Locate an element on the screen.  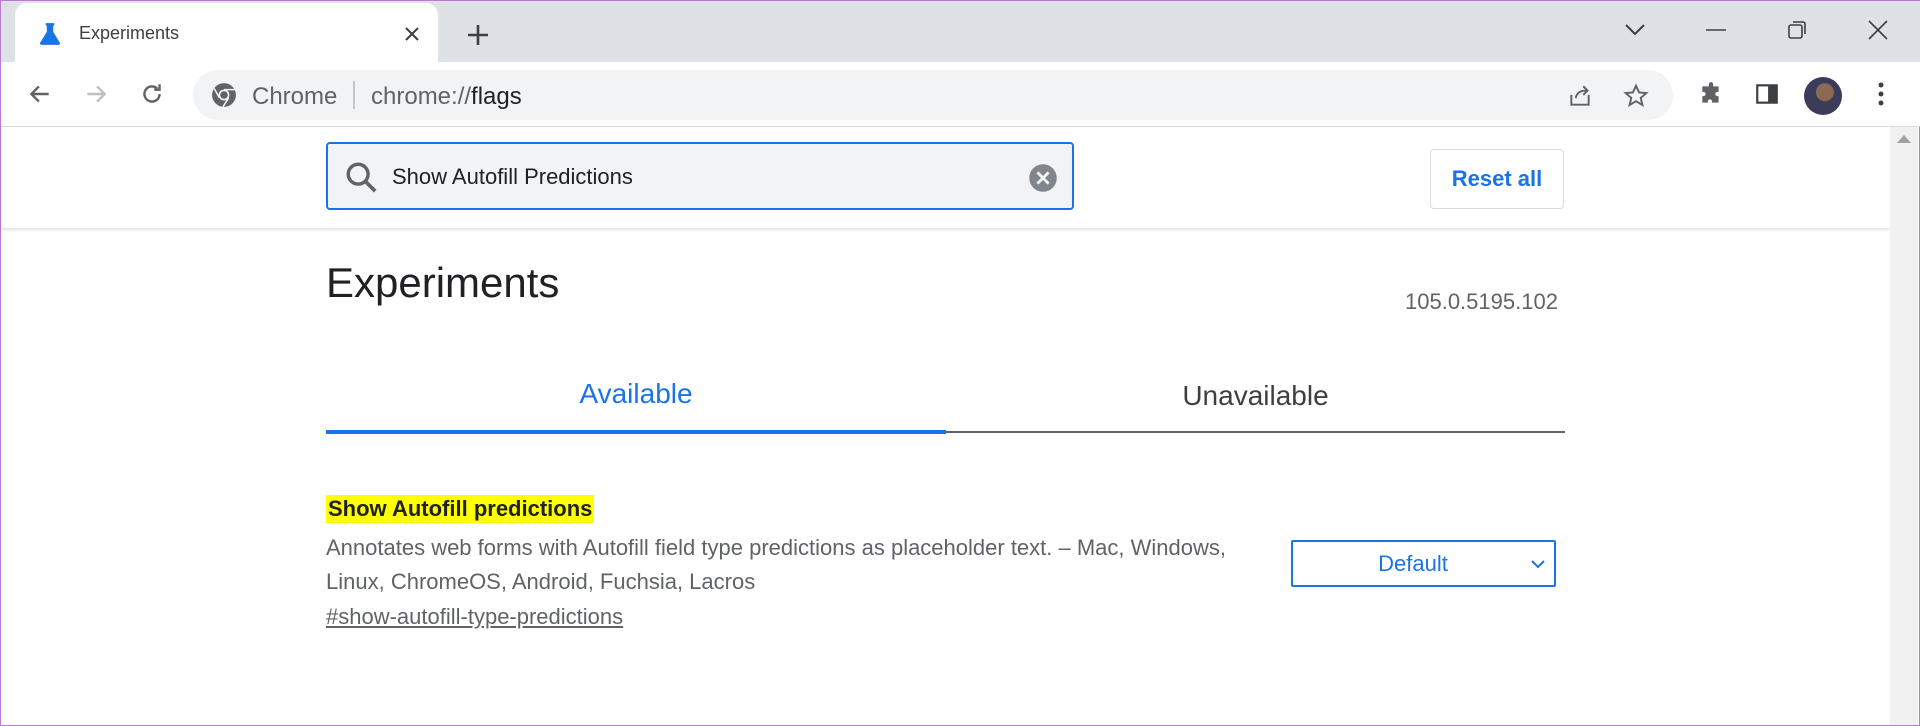
tab-unavailable: Unavailable is located at coordinates (1255, 396).